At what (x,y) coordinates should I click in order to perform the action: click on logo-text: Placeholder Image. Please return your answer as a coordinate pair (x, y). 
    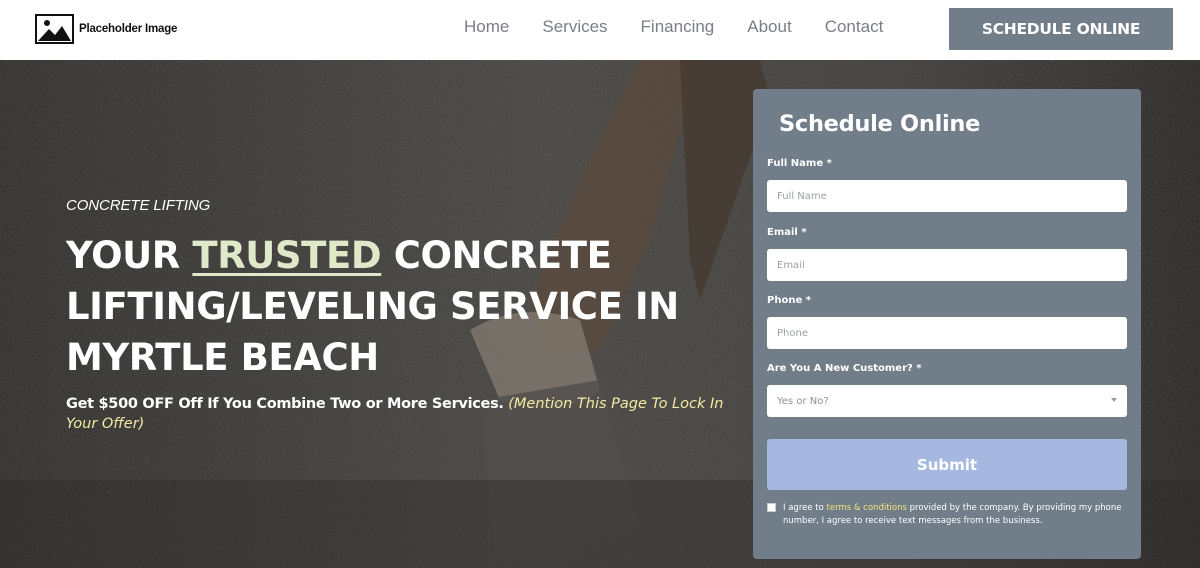
    Looking at the image, I should click on (128, 29).